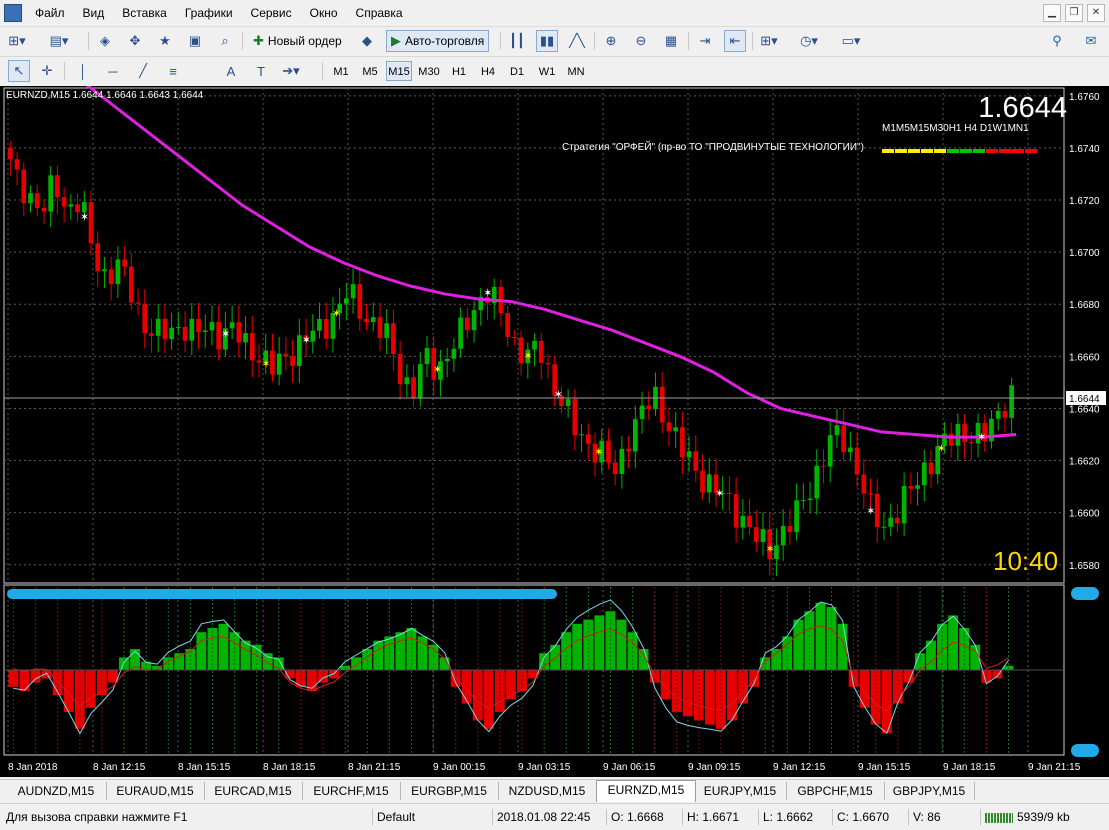  I want to click on timeframe-d1: D1, so click(517, 71).